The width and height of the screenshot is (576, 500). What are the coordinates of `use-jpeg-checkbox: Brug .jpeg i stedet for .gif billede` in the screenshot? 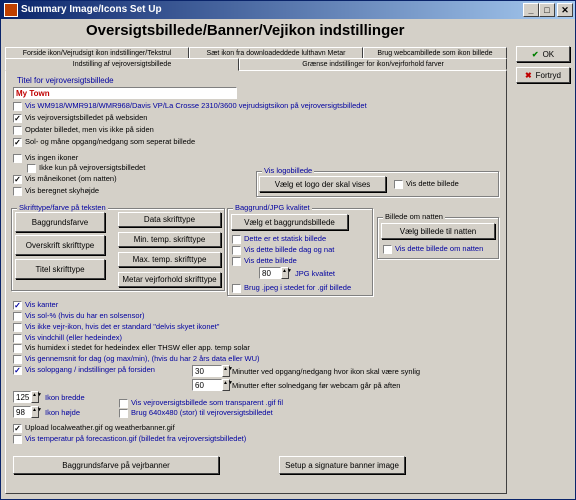 It's located at (291, 288).